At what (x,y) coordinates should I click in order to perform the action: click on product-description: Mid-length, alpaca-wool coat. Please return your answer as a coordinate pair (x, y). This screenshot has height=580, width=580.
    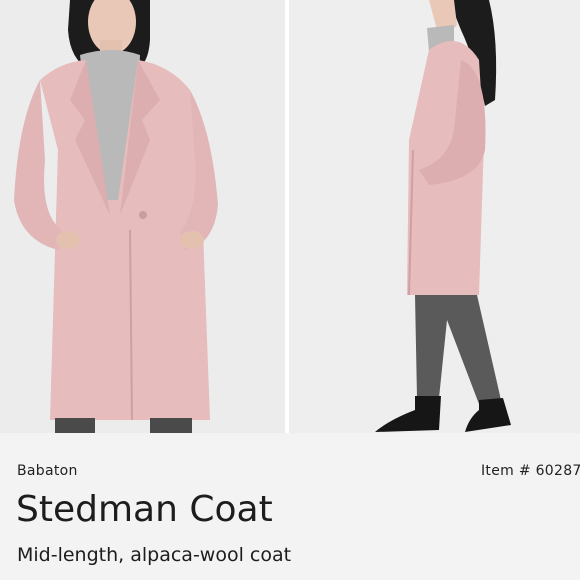
    Looking at the image, I should click on (154, 555).